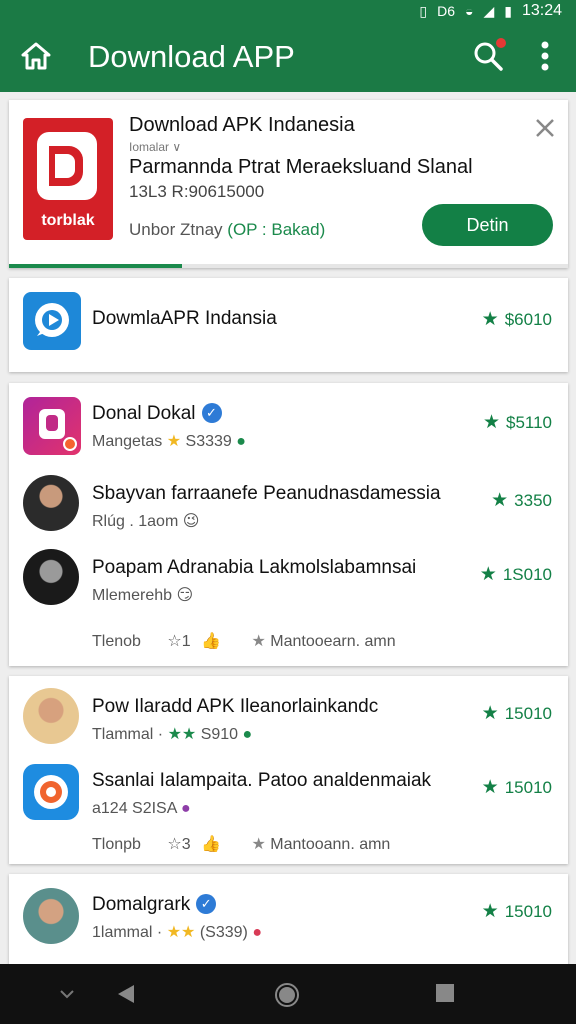 Image resolution: width=576 pixels, height=1024 pixels. I want to click on emoji-icon: 😉, so click(191, 521).